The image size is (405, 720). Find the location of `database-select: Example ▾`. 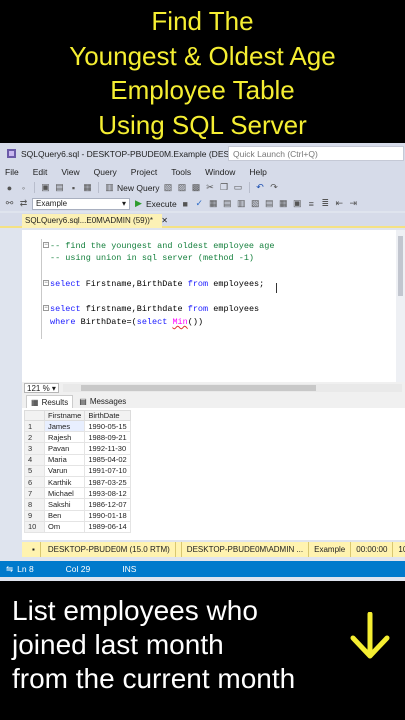

database-select: Example ▾ is located at coordinates (81, 203).